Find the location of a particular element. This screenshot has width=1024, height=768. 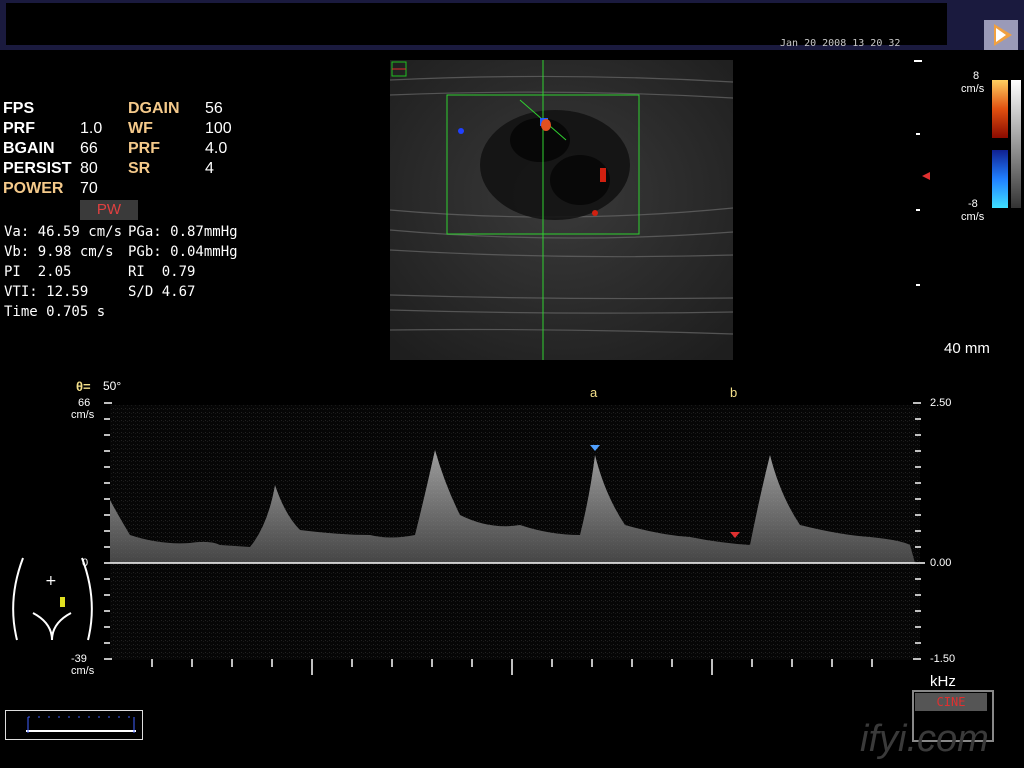

va-measurement: Va: 46.59 cm/s is located at coordinates (63, 232).